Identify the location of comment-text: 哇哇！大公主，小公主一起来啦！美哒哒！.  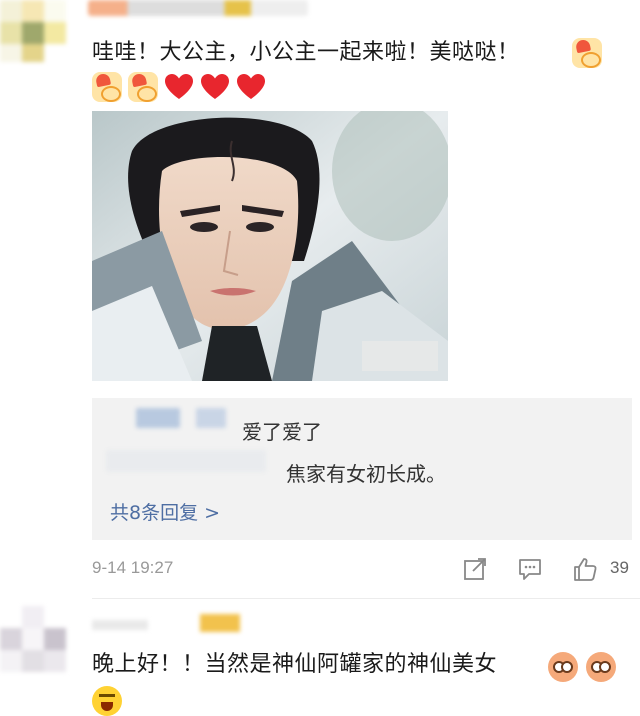
(306, 52).